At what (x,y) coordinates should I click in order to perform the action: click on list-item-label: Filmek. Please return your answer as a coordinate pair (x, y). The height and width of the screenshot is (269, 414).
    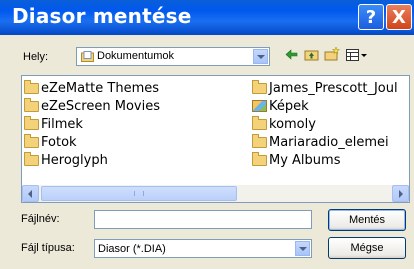
    Looking at the image, I should click on (62, 124).